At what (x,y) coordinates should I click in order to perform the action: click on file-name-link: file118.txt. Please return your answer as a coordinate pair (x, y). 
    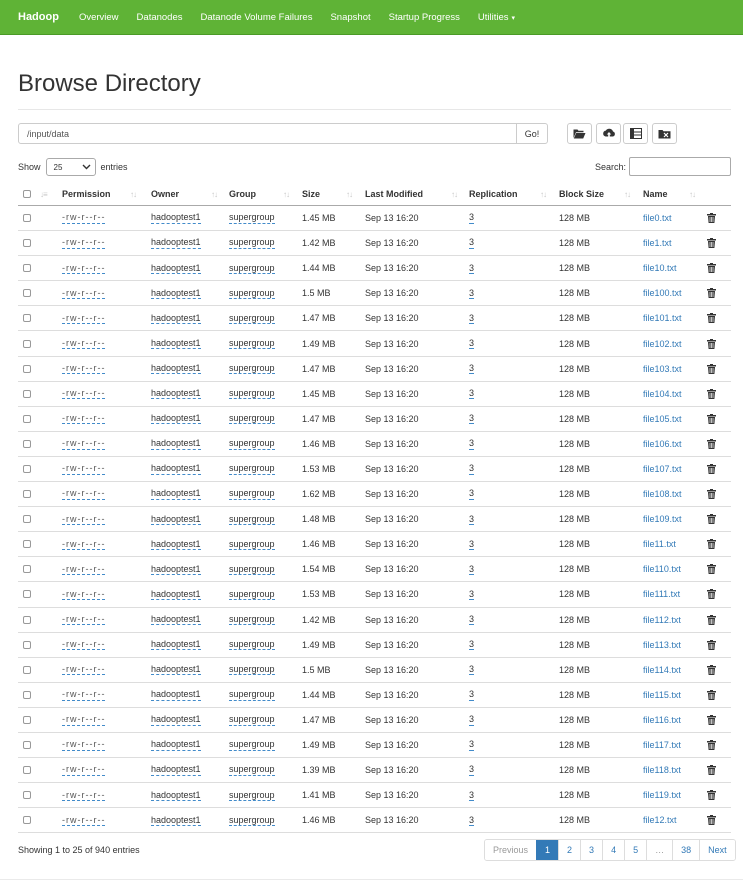
    Looking at the image, I should click on (662, 770).